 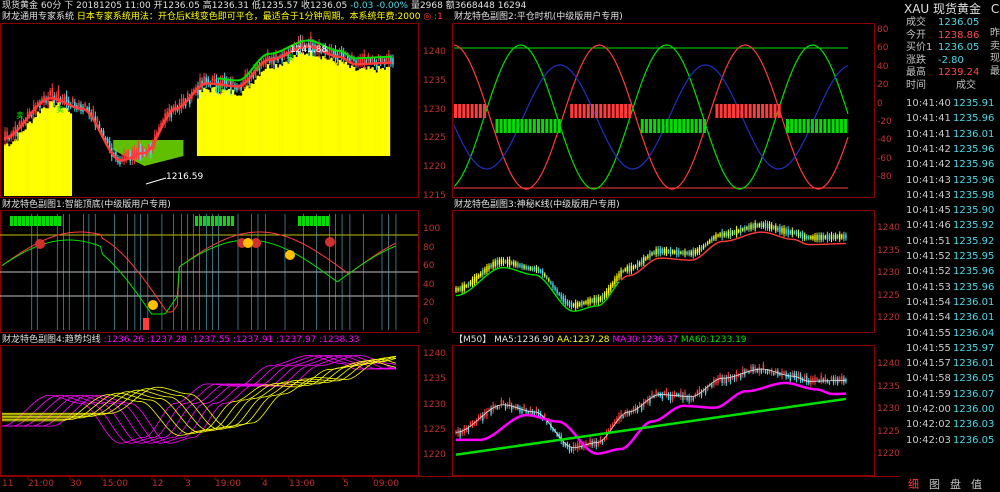 What do you see at coordinates (913, 484) in the screenshot?
I see `tab-detail: 细` at bounding box center [913, 484].